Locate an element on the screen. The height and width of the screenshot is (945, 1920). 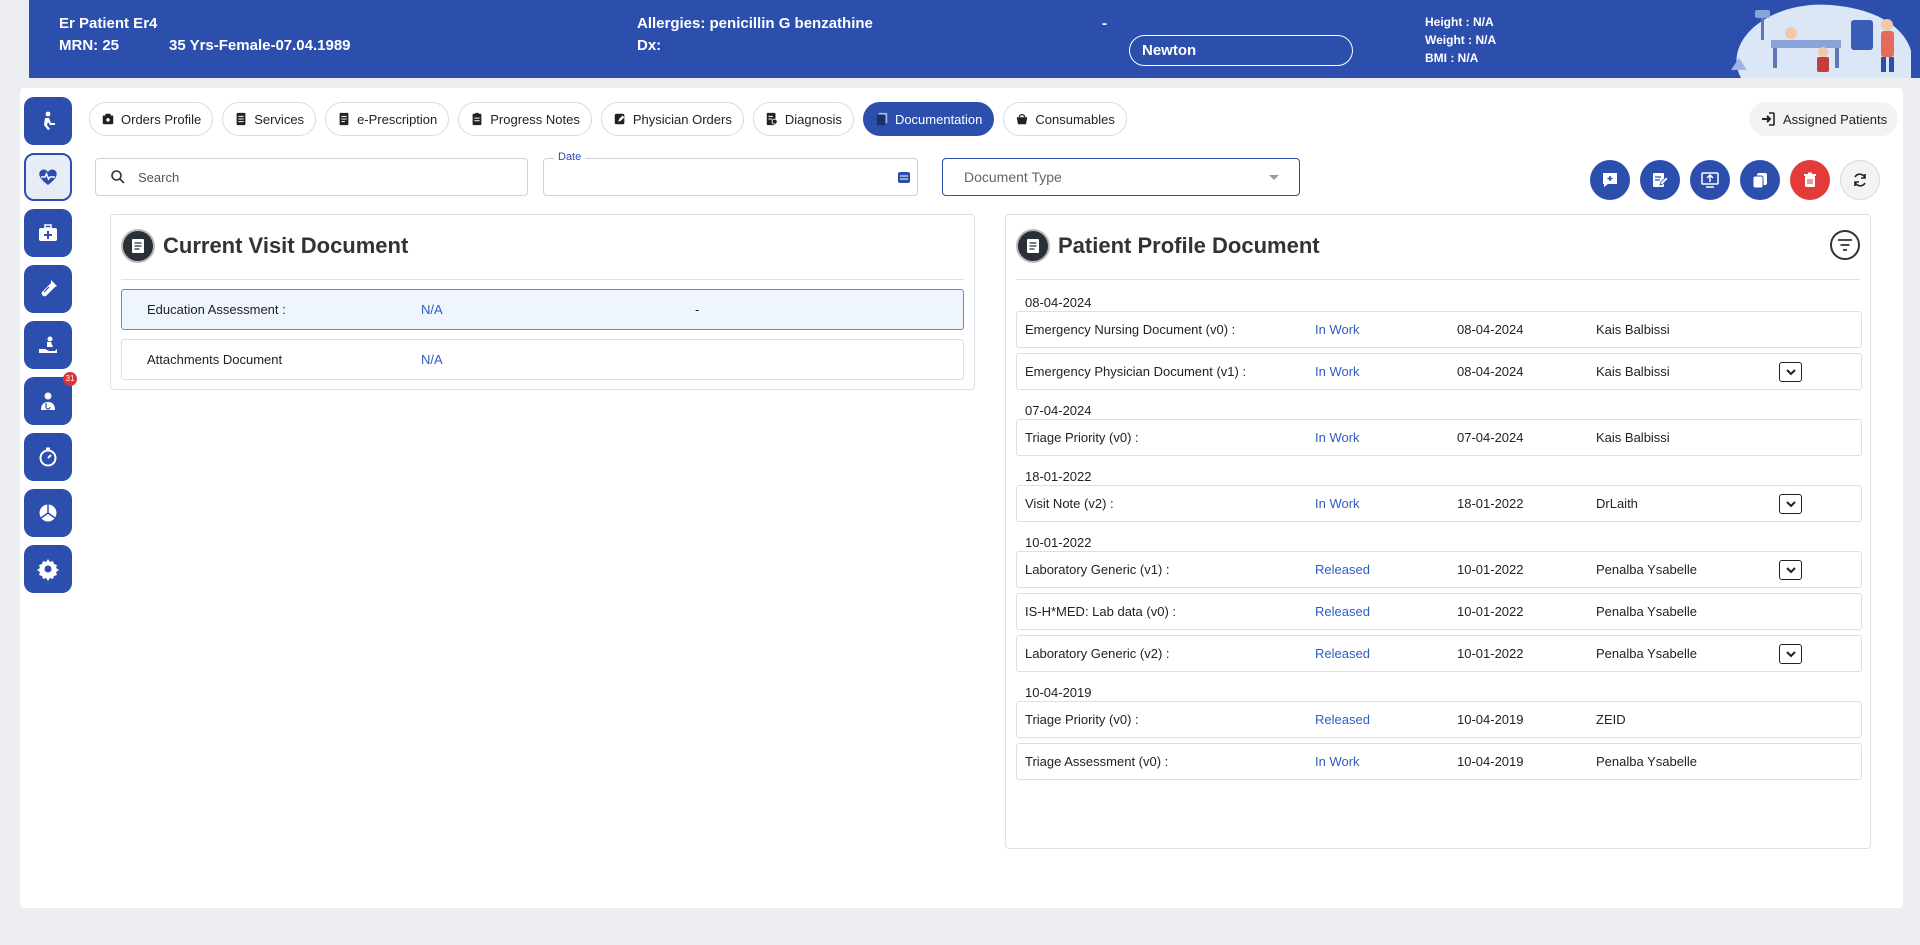
tab-label: Progress Notes is located at coordinates (535, 119).